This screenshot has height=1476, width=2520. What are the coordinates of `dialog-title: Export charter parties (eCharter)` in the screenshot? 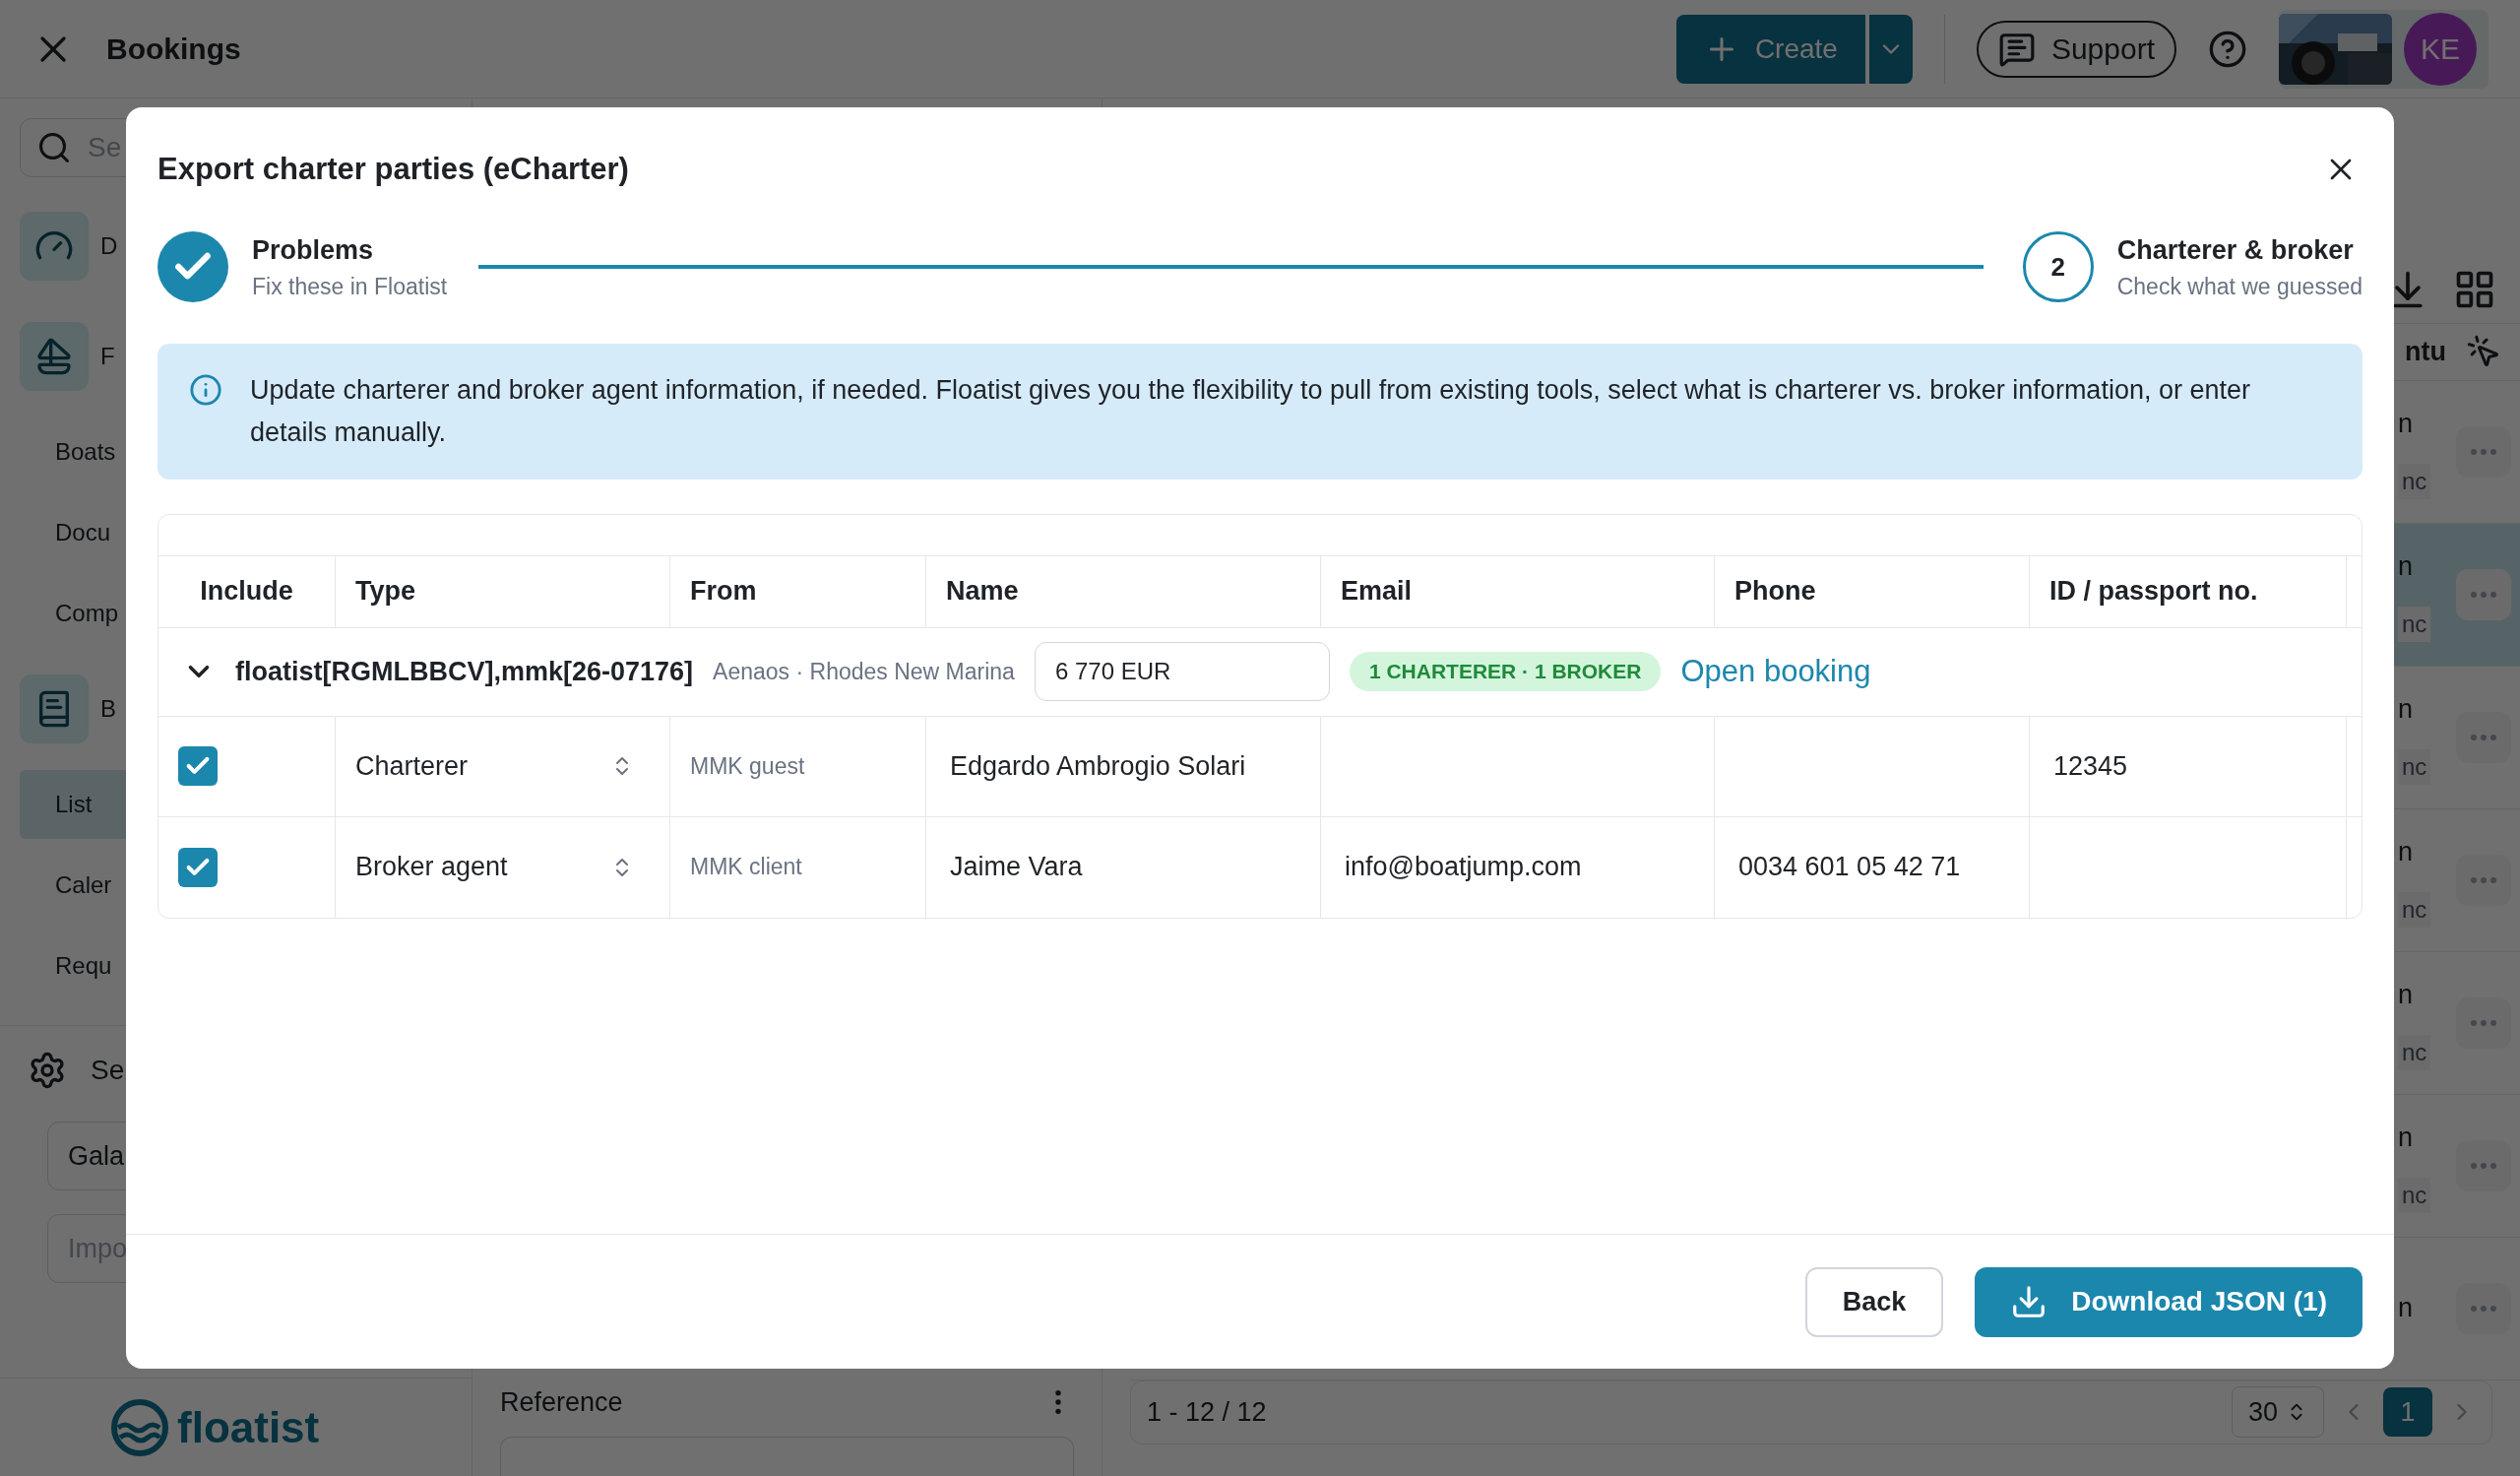 It's located at (393, 169).